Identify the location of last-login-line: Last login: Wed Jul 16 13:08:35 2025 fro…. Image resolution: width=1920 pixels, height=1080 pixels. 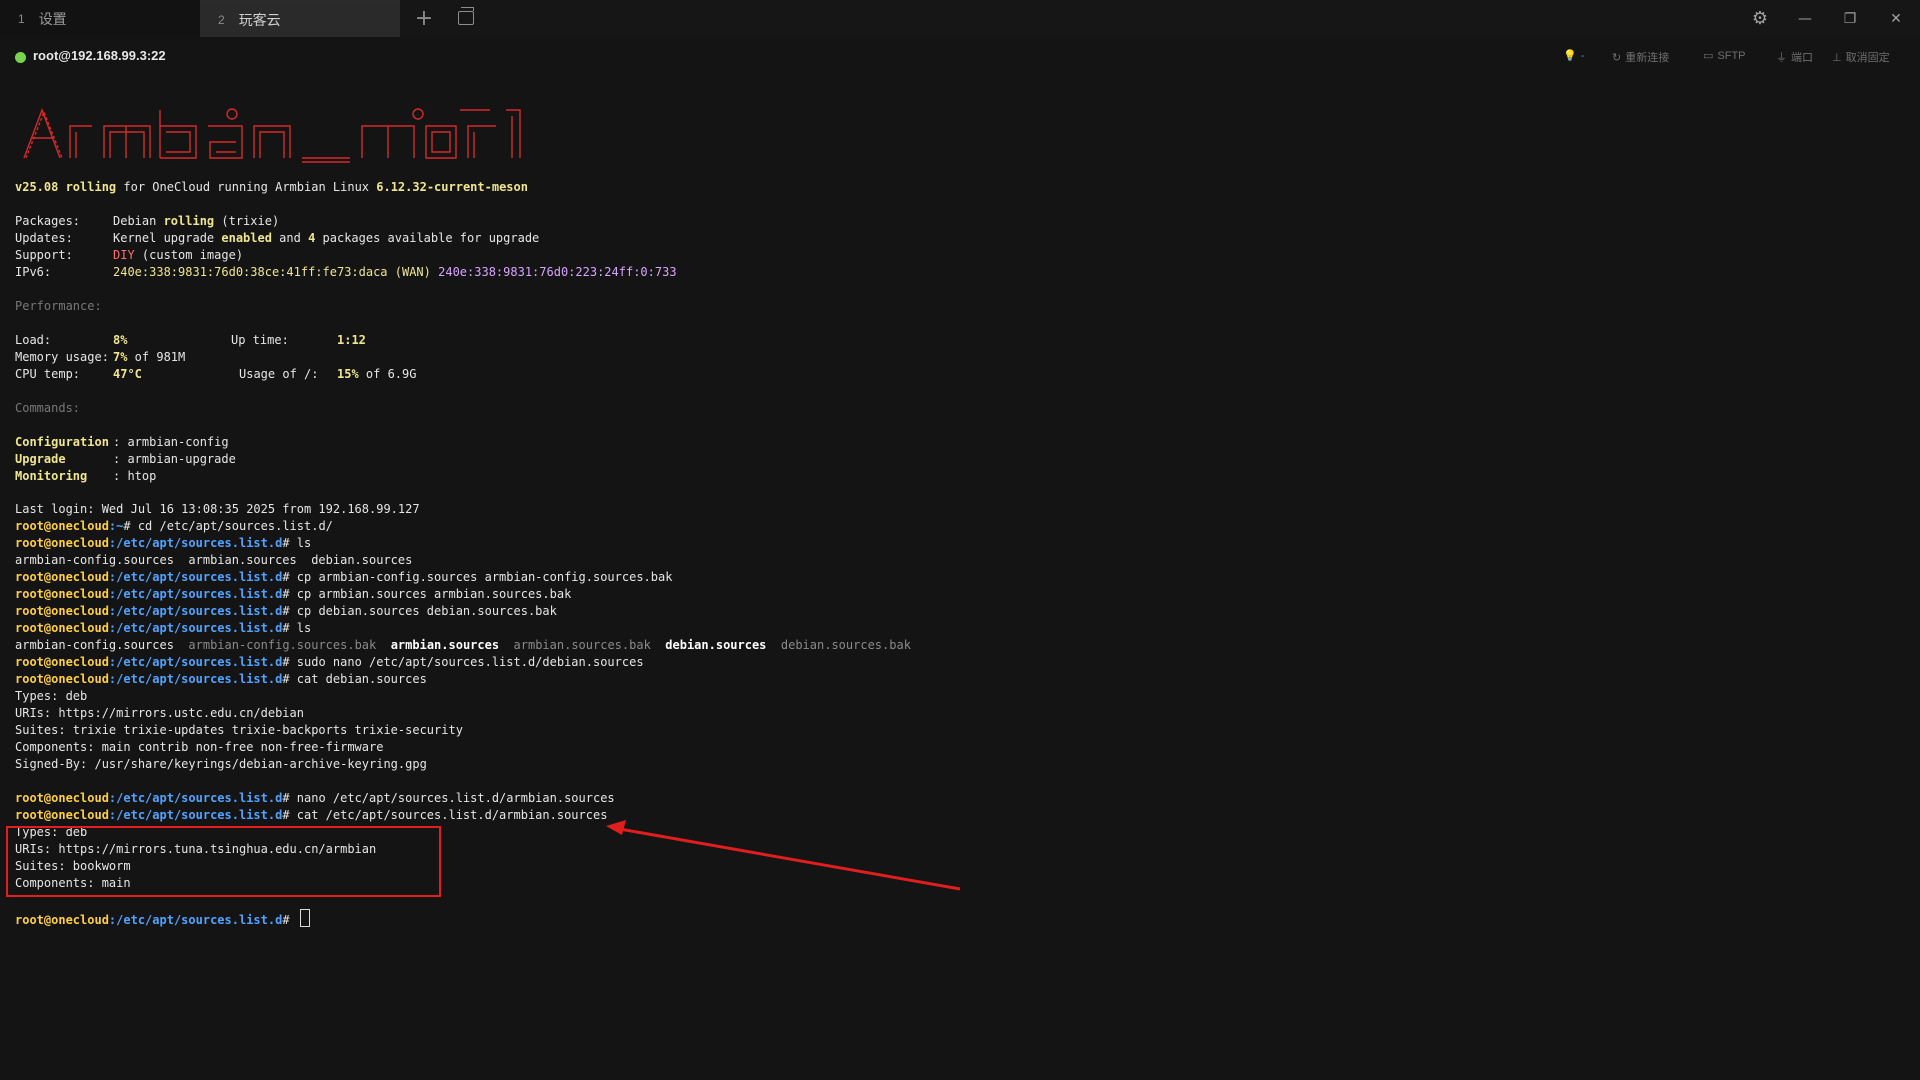
(217, 509).